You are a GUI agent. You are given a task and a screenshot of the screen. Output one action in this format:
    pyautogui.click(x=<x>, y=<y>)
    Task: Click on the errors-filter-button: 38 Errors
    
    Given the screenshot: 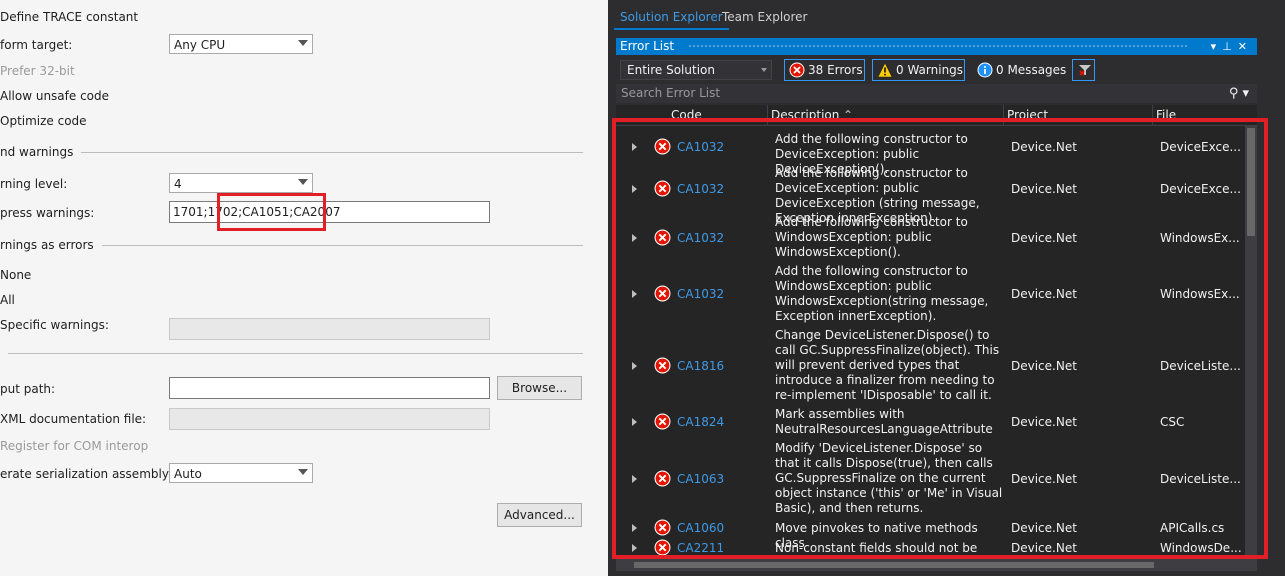 What is the action you would take?
    pyautogui.click(x=824, y=70)
    